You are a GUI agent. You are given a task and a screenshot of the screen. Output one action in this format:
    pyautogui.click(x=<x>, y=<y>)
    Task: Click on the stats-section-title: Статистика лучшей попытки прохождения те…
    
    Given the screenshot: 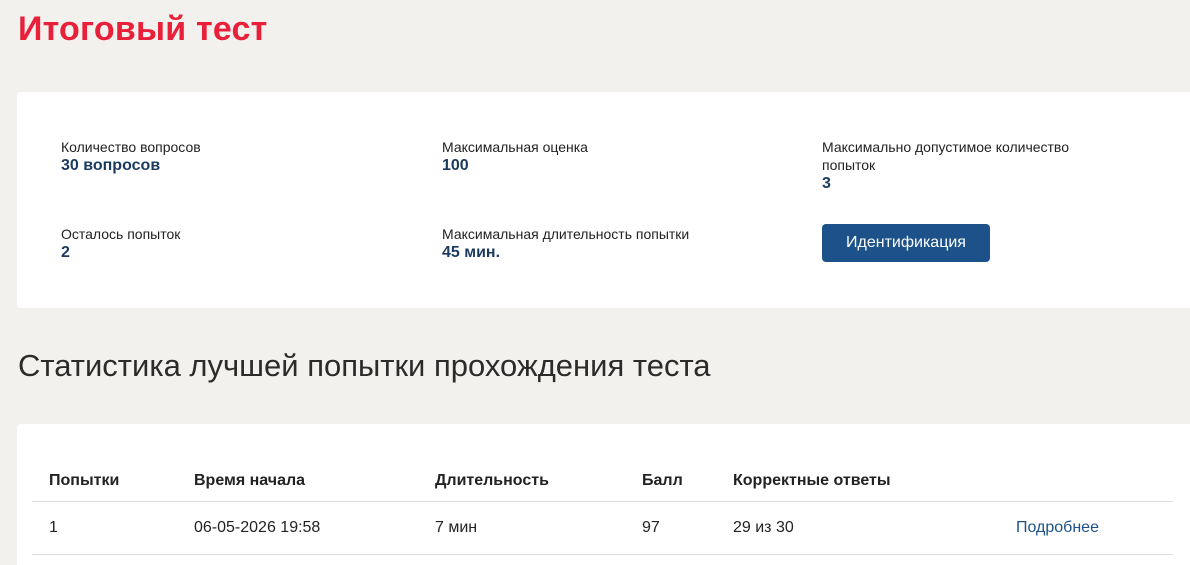 What is the action you would take?
    pyautogui.click(x=364, y=365)
    